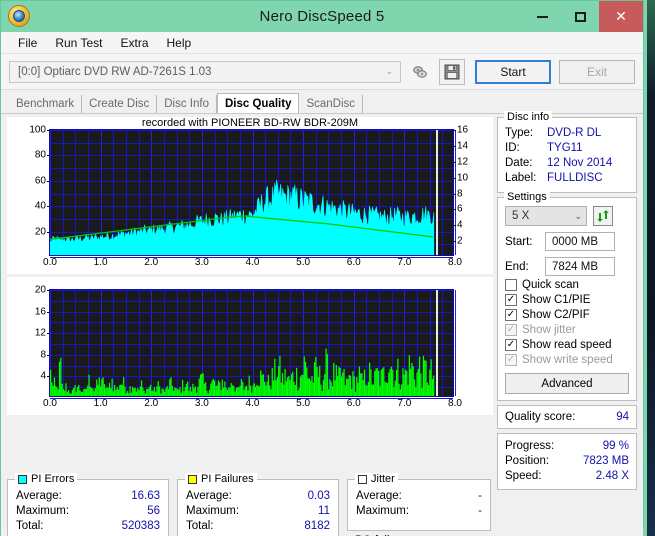 This screenshot has height=536, width=655. What do you see at coordinates (521, 178) in the screenshot?
I see `disc-label-label: Label:` at bounding box center [521, 178].